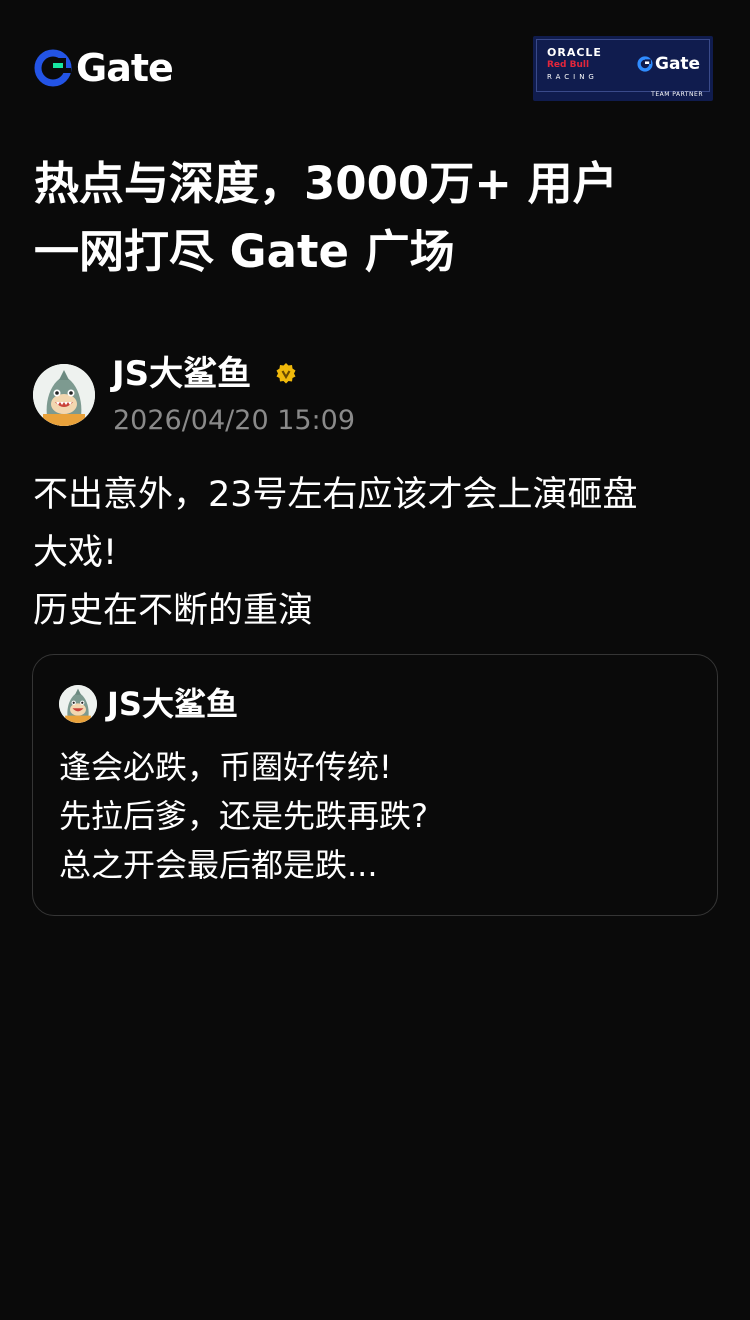 The width and height of the screenshot is (750, 1320). I want to click on racing-wordmark: RACING, so click(572, 77).